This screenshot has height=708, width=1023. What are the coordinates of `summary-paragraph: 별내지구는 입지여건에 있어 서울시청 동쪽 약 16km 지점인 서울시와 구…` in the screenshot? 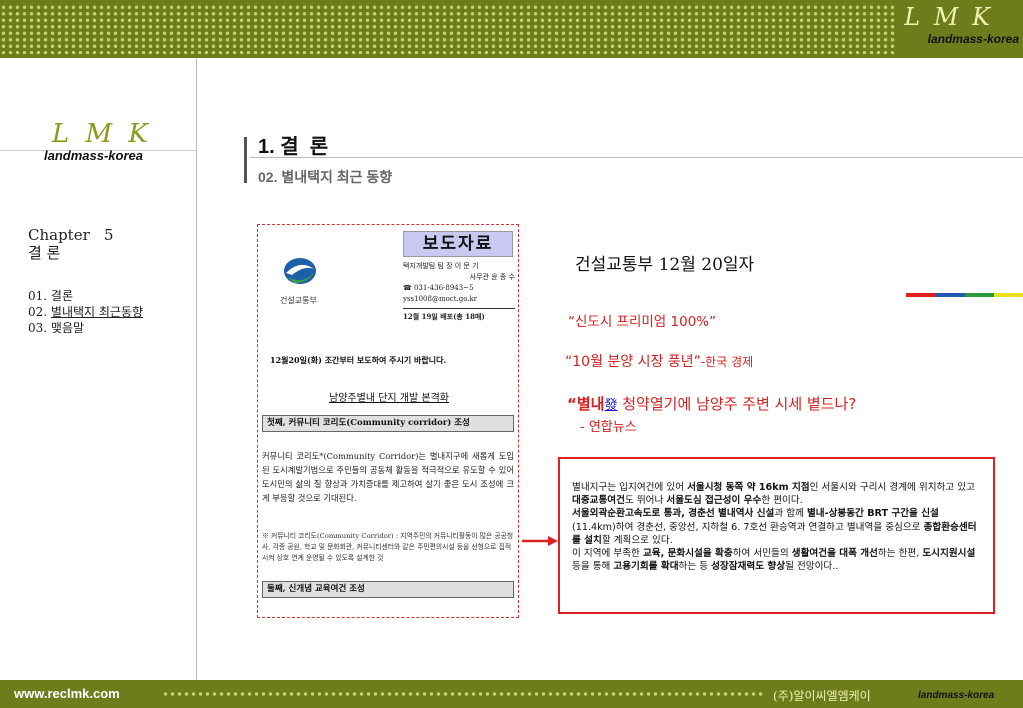 It's located at (773, 494).